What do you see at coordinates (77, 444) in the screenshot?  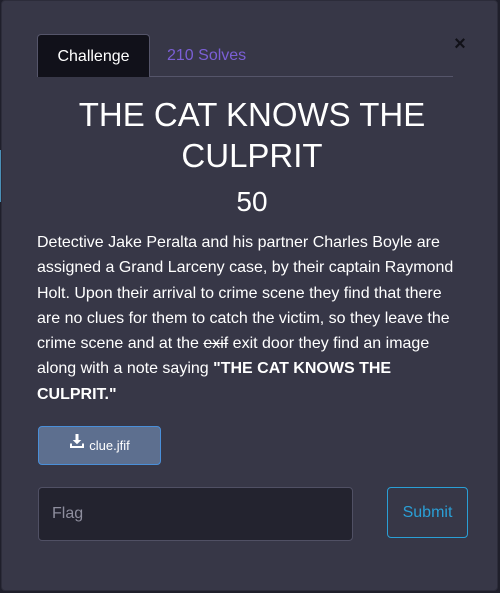 I see `download-icon` at bounding box center [77, 444].